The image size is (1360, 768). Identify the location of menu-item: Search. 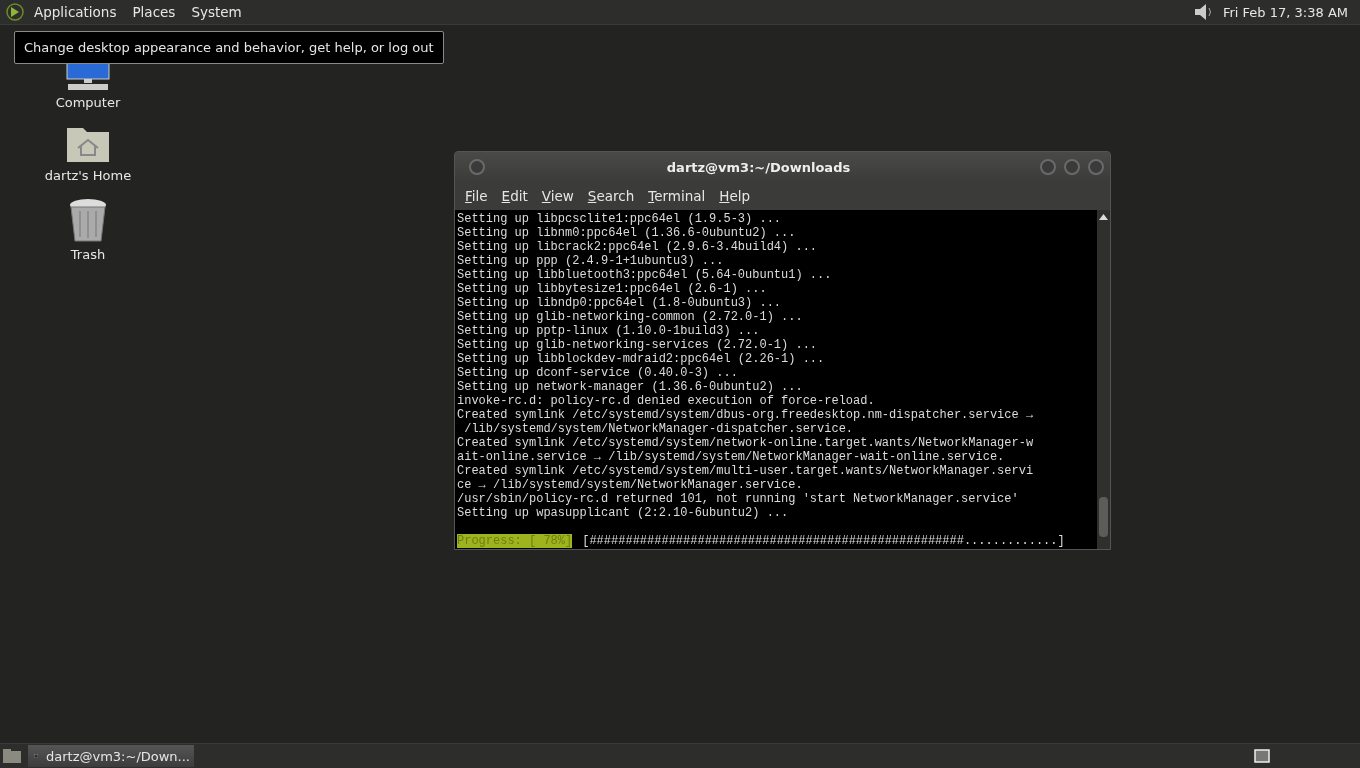
(611, 196).